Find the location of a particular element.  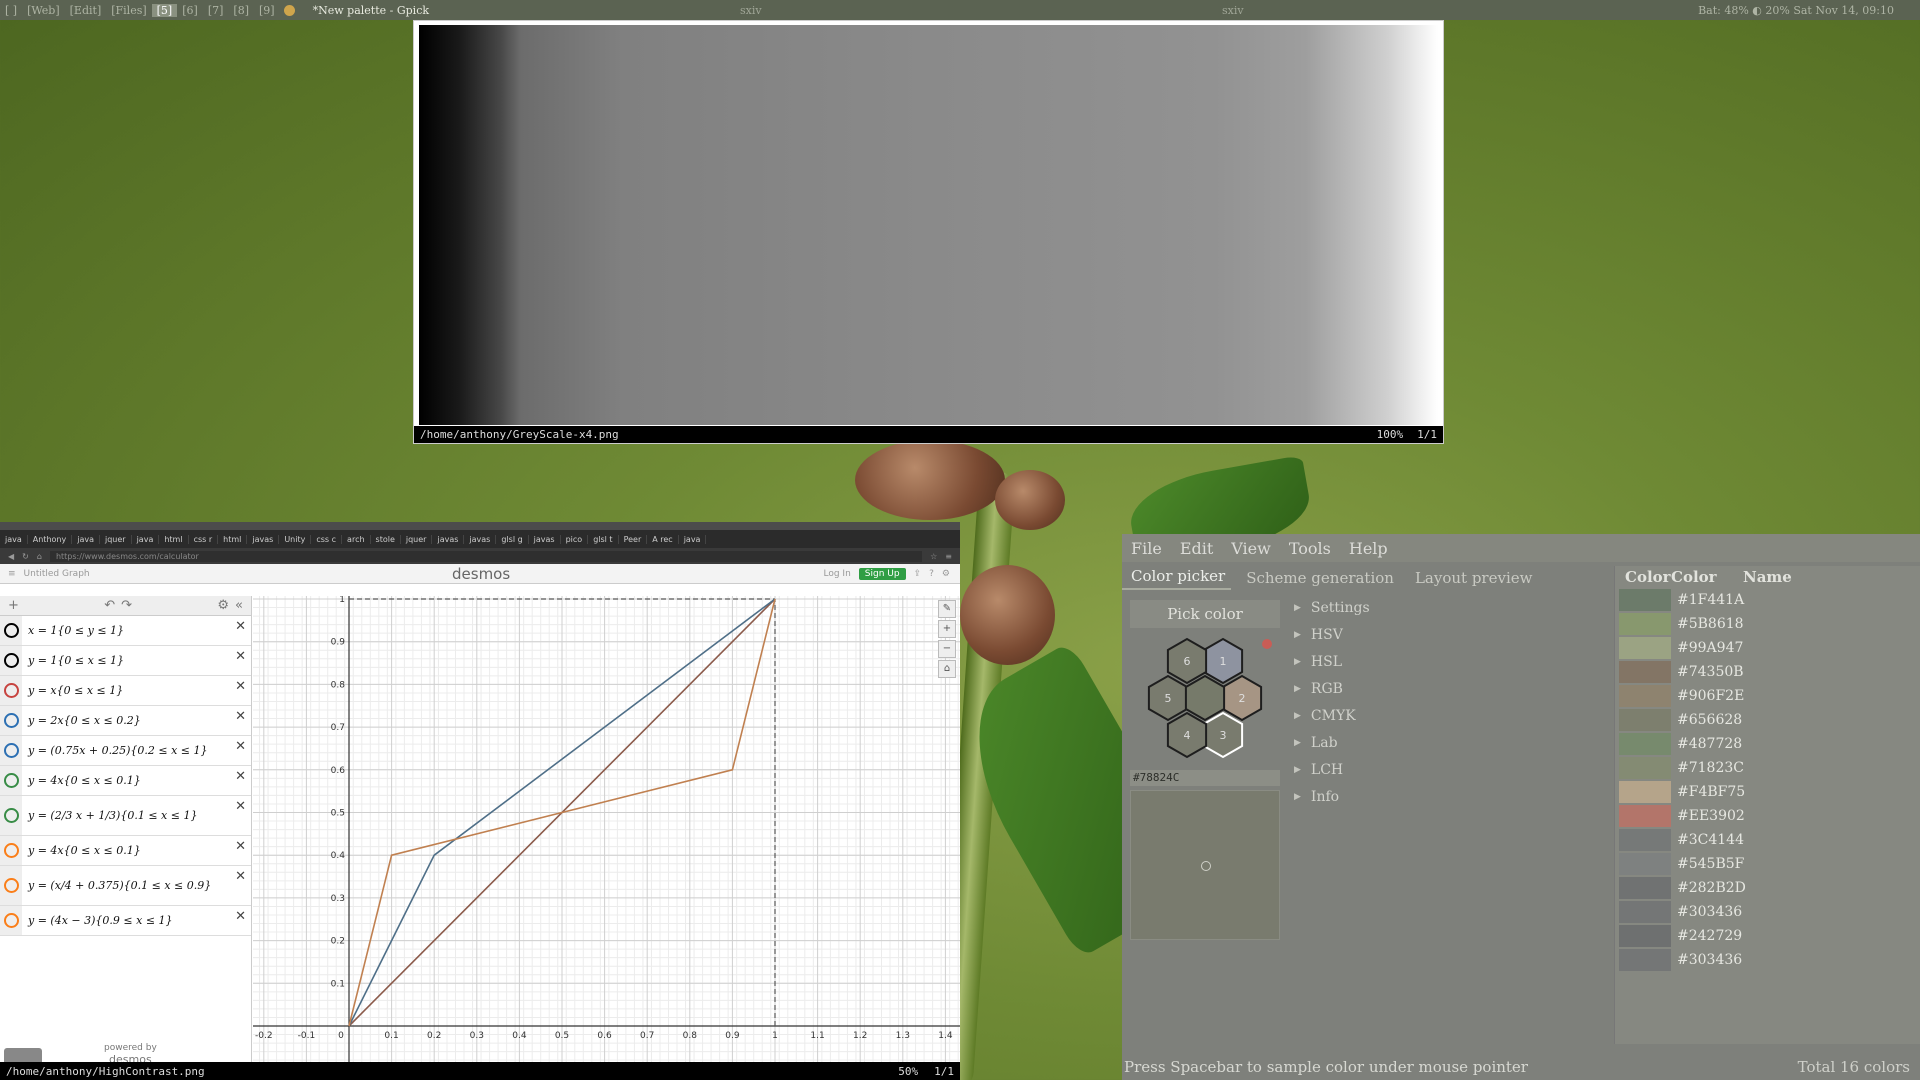

expander-rgb: ▶ RGB is located at coordinates (1332, 688).